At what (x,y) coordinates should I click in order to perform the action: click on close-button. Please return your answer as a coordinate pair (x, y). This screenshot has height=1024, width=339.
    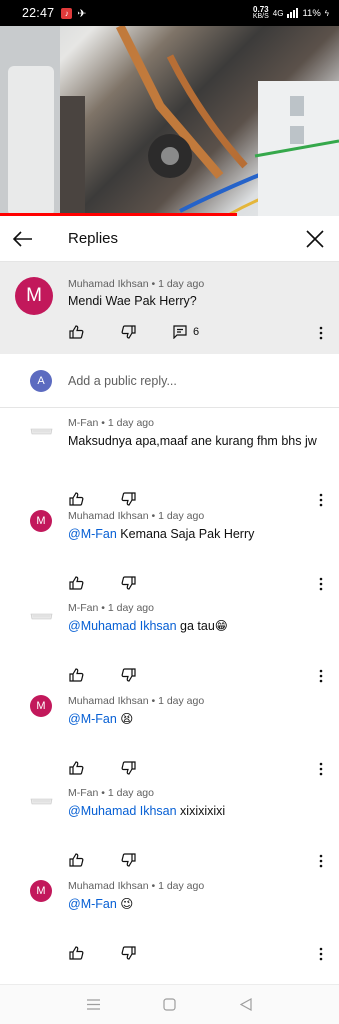
    Looking at the image, I should click on (315, 239).